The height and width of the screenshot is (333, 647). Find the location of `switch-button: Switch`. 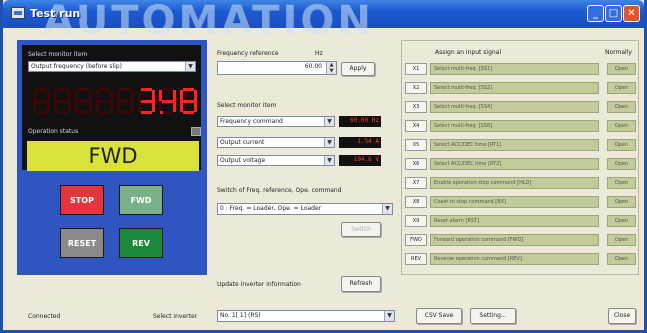

switch-button: Switch is located at coordinates (361, 229).